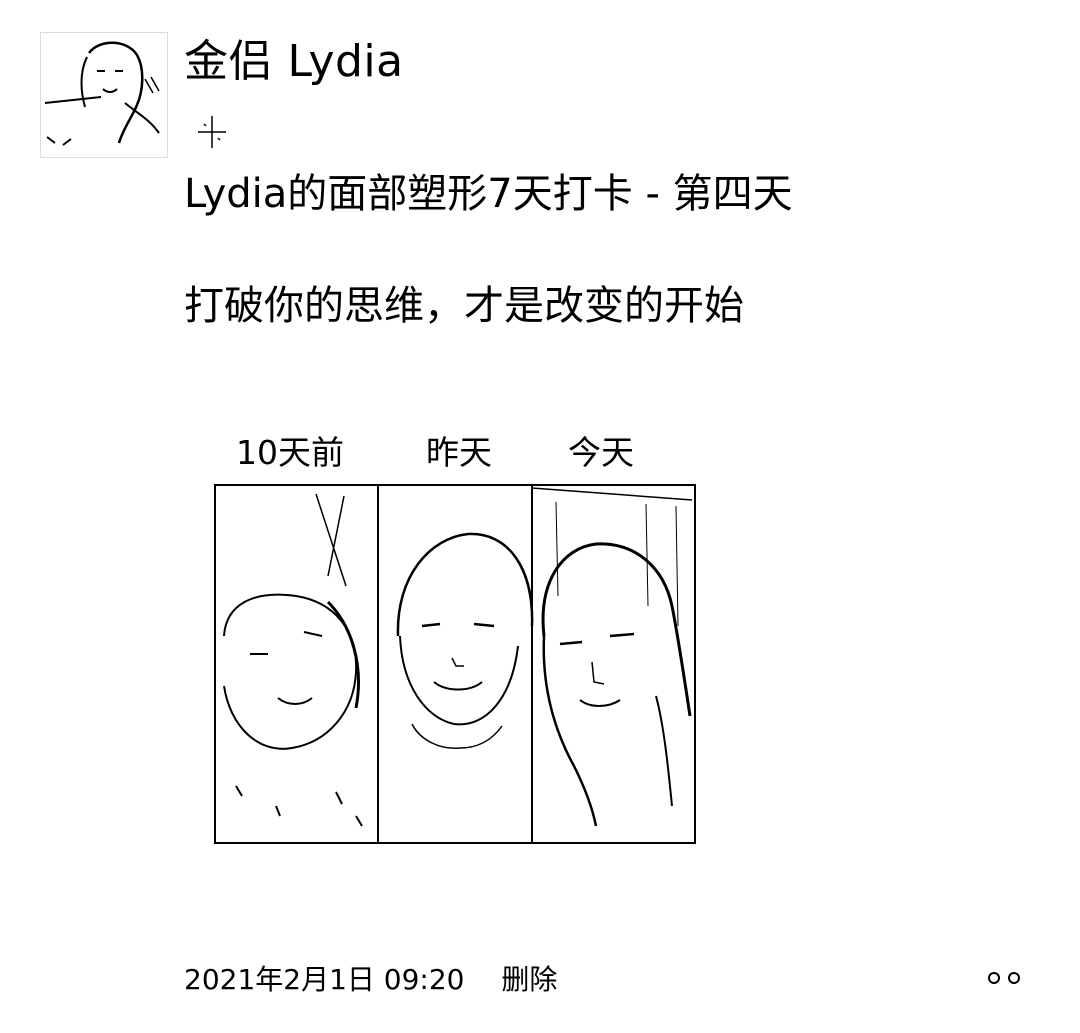 This screenshot has height=1033, width=1080. What do you see at coordinates (294, 62) in the screenshot?
I see `author-name: 金侣 Lydia` at bounding box center [294, 62].